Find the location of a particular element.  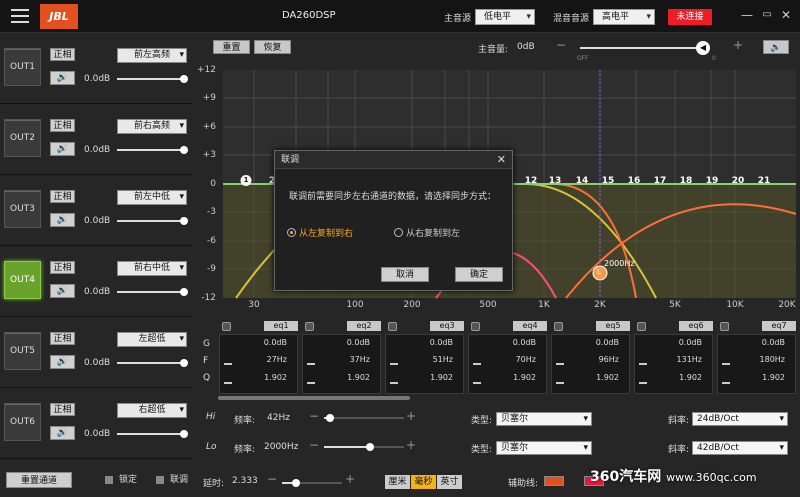

eq-freq: 37Hz is located at coordinates (360, 359).